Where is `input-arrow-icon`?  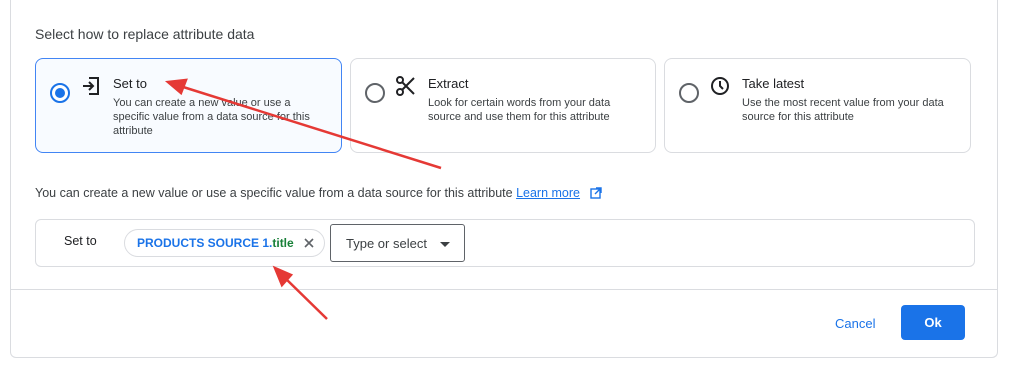
input-arrow-icon is located at coordinates (91, 86).